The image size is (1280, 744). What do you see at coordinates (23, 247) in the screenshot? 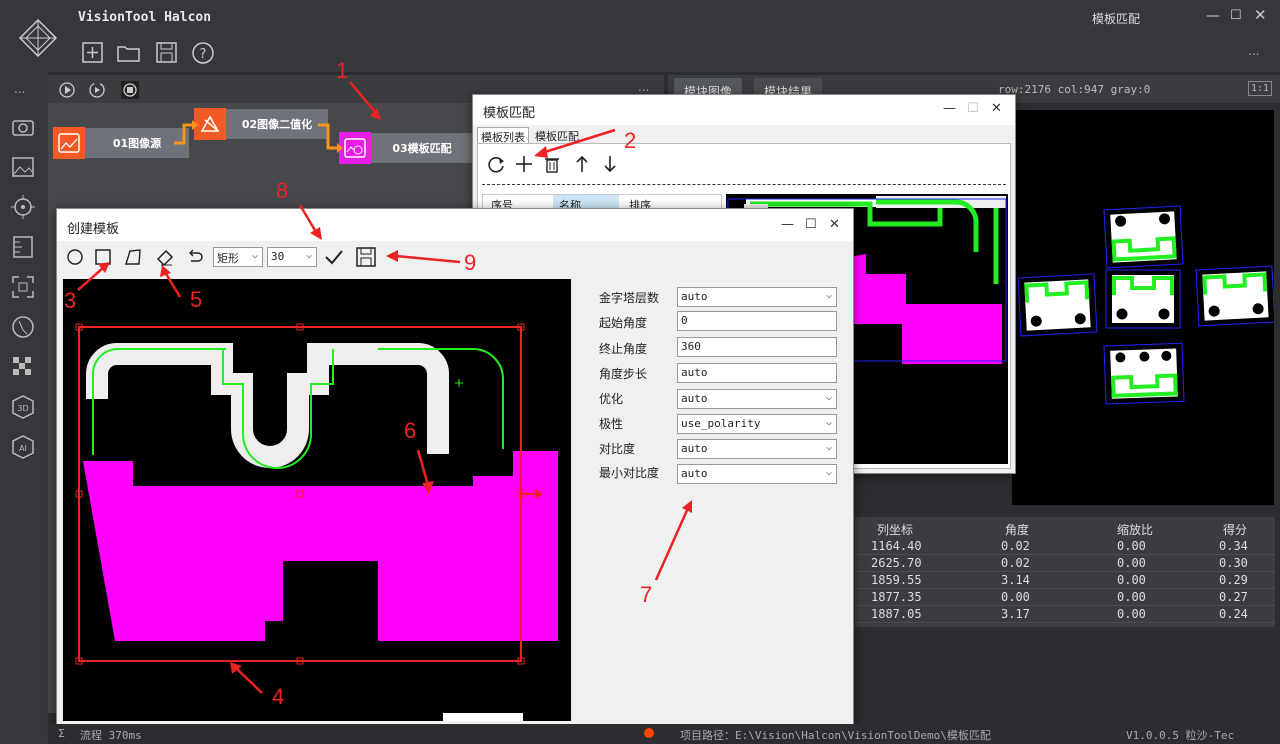
I see `ruler-icon` at bounding box center [23, 247].